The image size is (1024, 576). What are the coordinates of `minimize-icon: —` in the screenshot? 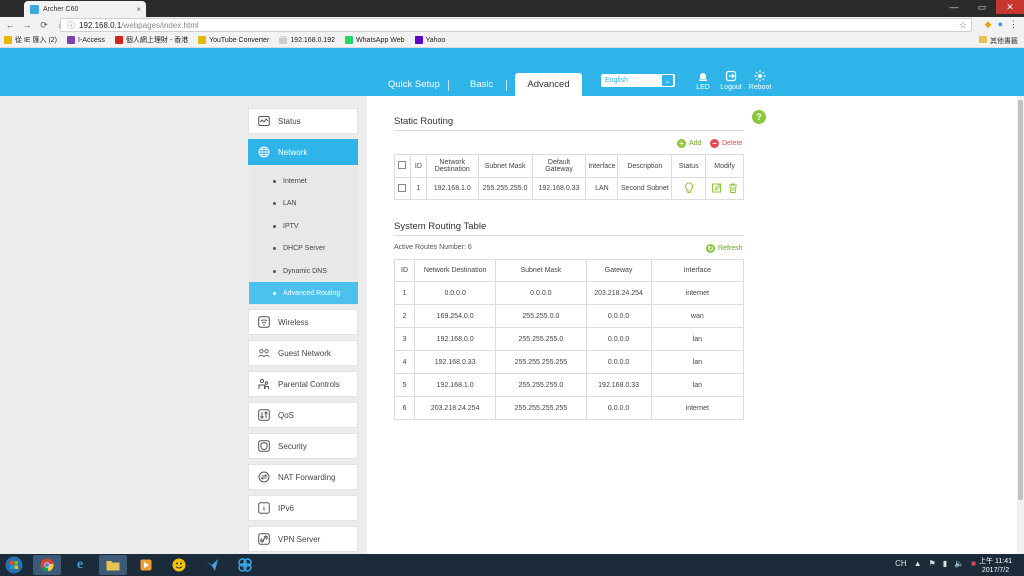 It's located at (954, 7).